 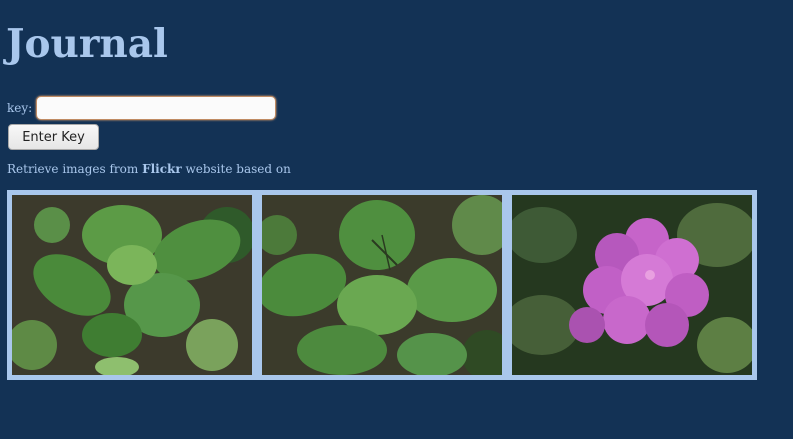 What do you see at coordinates (632, 285) in the screenshot?
I see `gallery-image-rhododendron` at bounding box center [632, 285].